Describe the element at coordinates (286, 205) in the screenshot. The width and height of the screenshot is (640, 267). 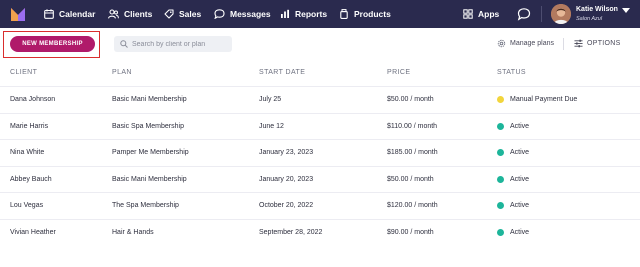
I see `start-date: October 20, 2022` at that location.